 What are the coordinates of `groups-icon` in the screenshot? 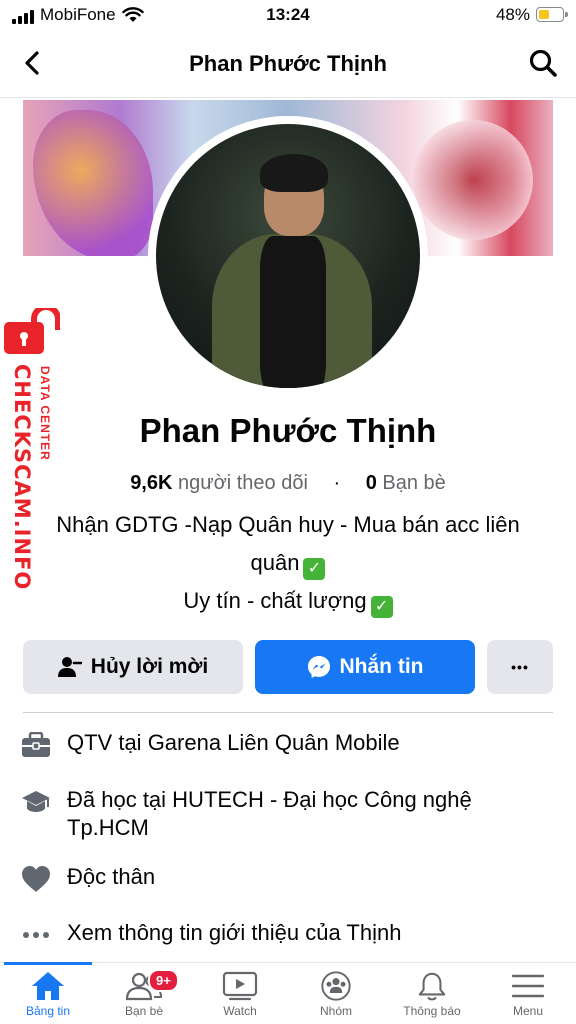 It's located at (336, 986).